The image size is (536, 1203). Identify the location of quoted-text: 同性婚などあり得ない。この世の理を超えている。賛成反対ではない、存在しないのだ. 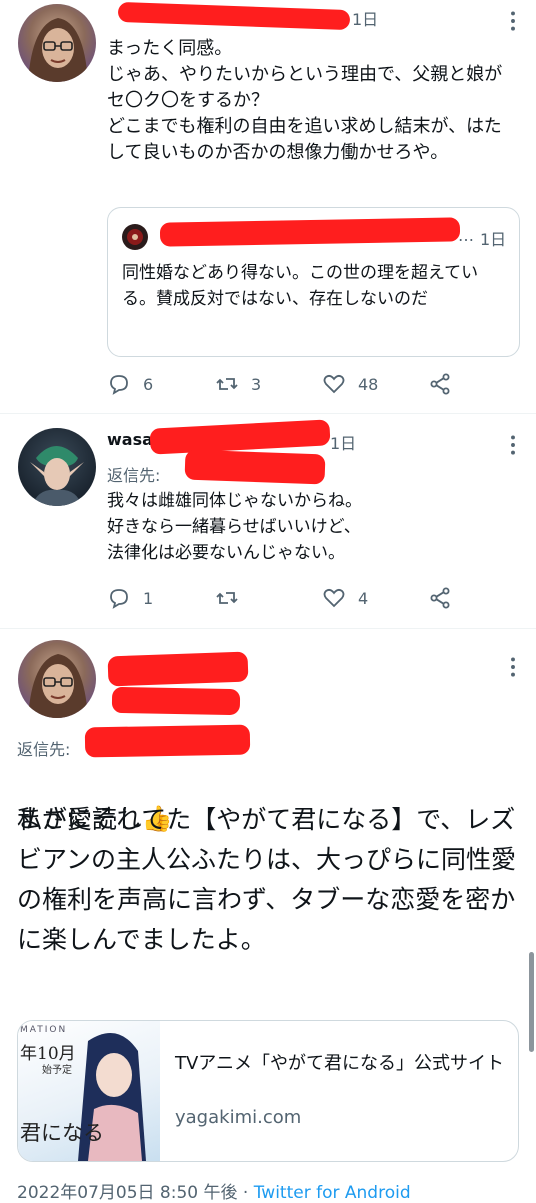
(300, 286).